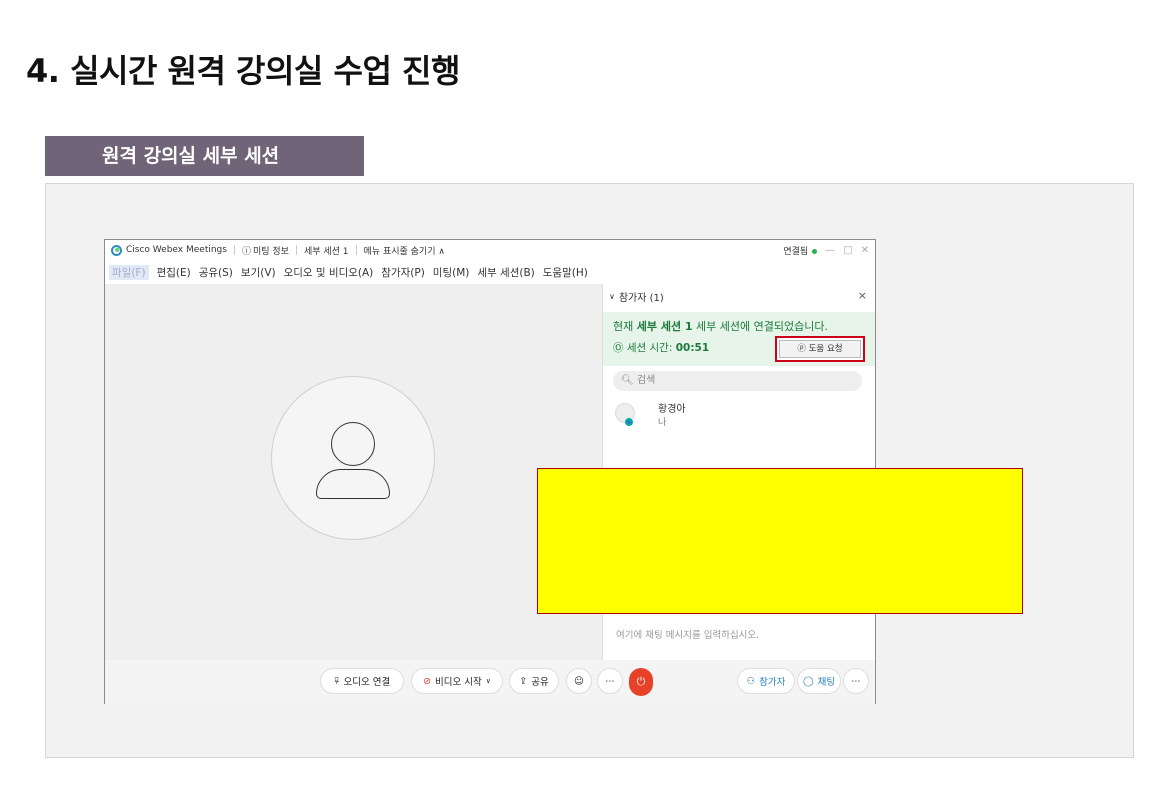  Describe the element at coordinates (766, 681) in the screenshot. I see `participants-button: ⚇ 참가자` at that location.